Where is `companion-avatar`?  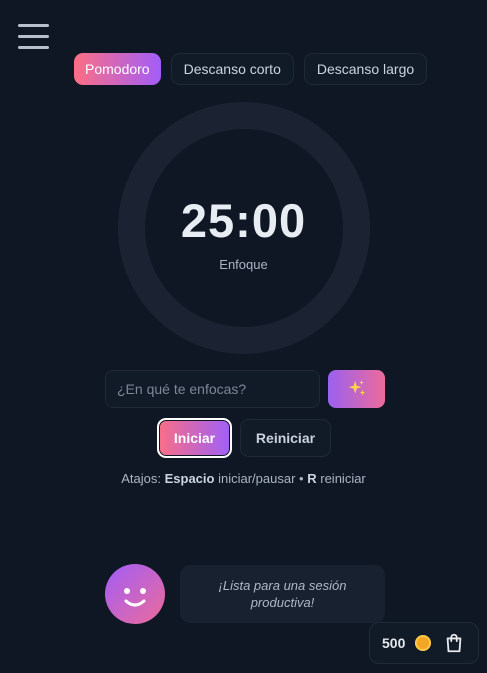
companion-avatar is located at coordinates (135, 594).